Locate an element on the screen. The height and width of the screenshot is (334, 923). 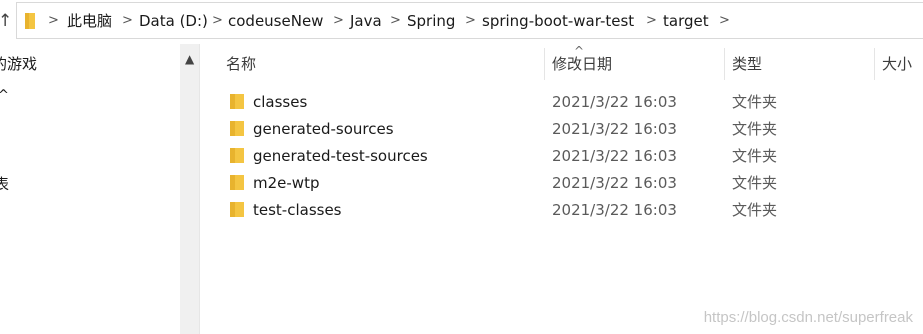
breadcrumb-spring-boot-war-test: spring-boot-war-test is located at coordinates (558, 21).